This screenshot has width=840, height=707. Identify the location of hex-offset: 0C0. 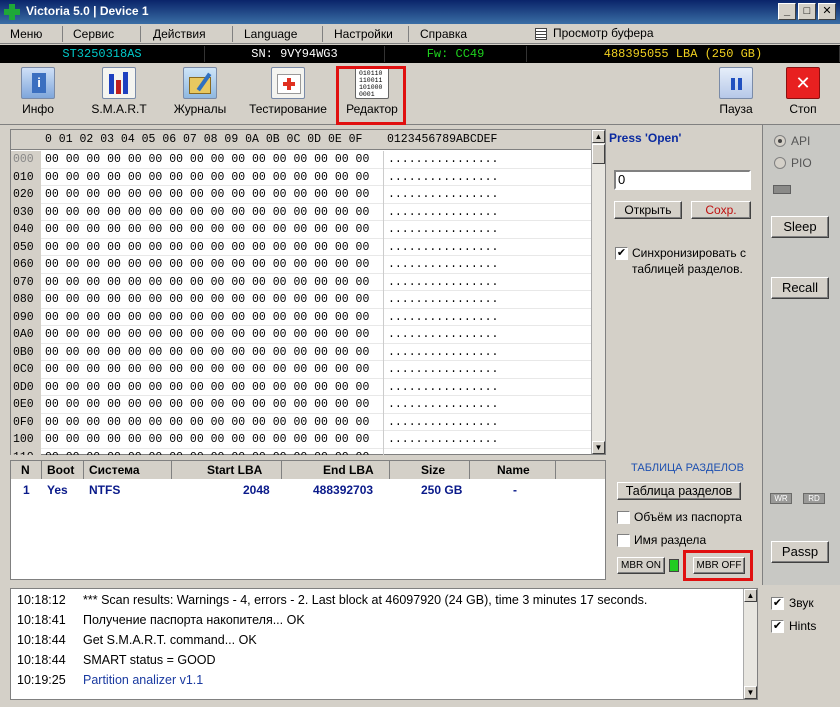
(26, 370).